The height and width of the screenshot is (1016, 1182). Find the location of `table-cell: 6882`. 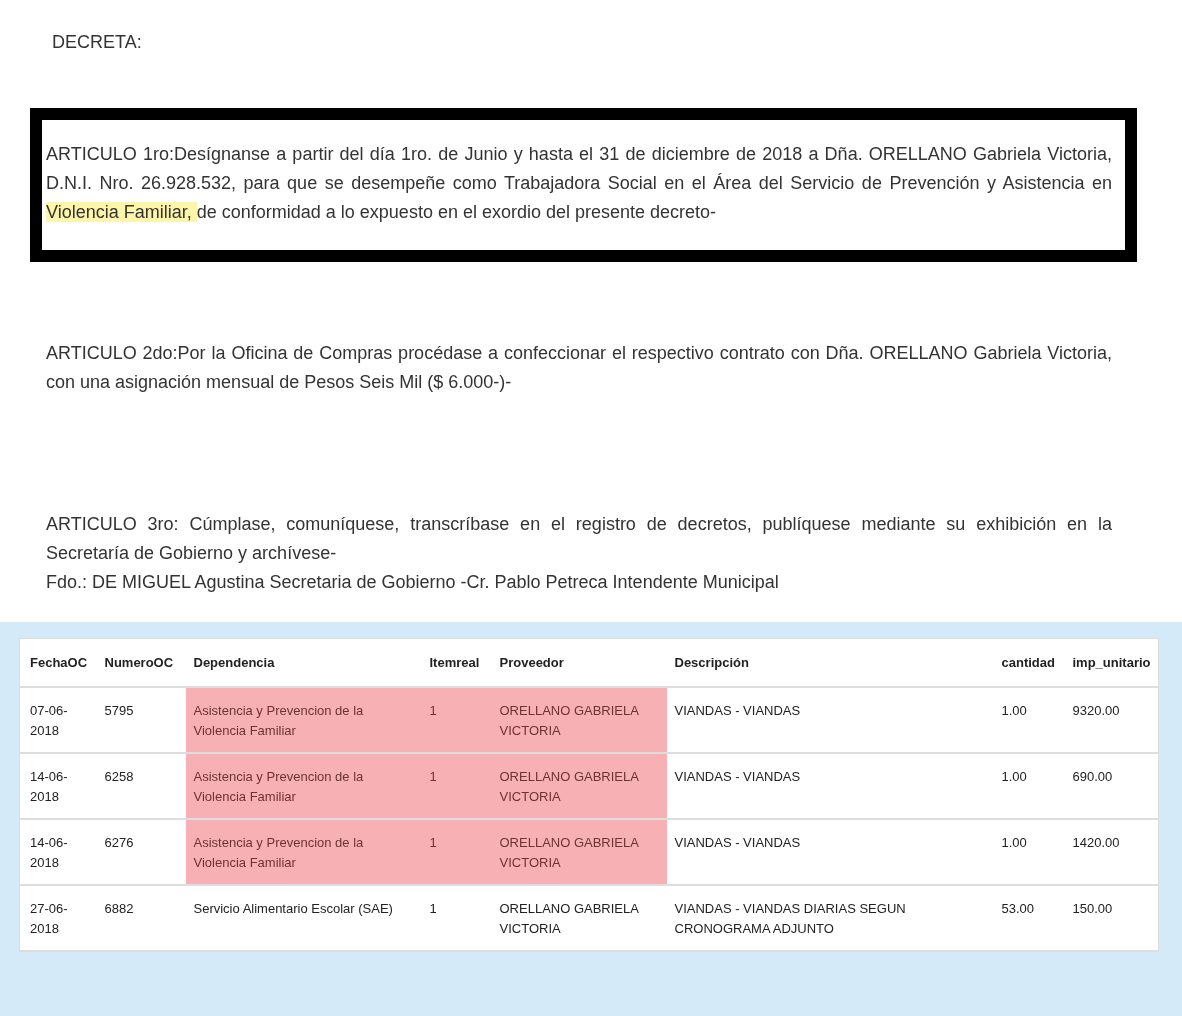

table-cell: 6882 is located at coordinates (141, 918).